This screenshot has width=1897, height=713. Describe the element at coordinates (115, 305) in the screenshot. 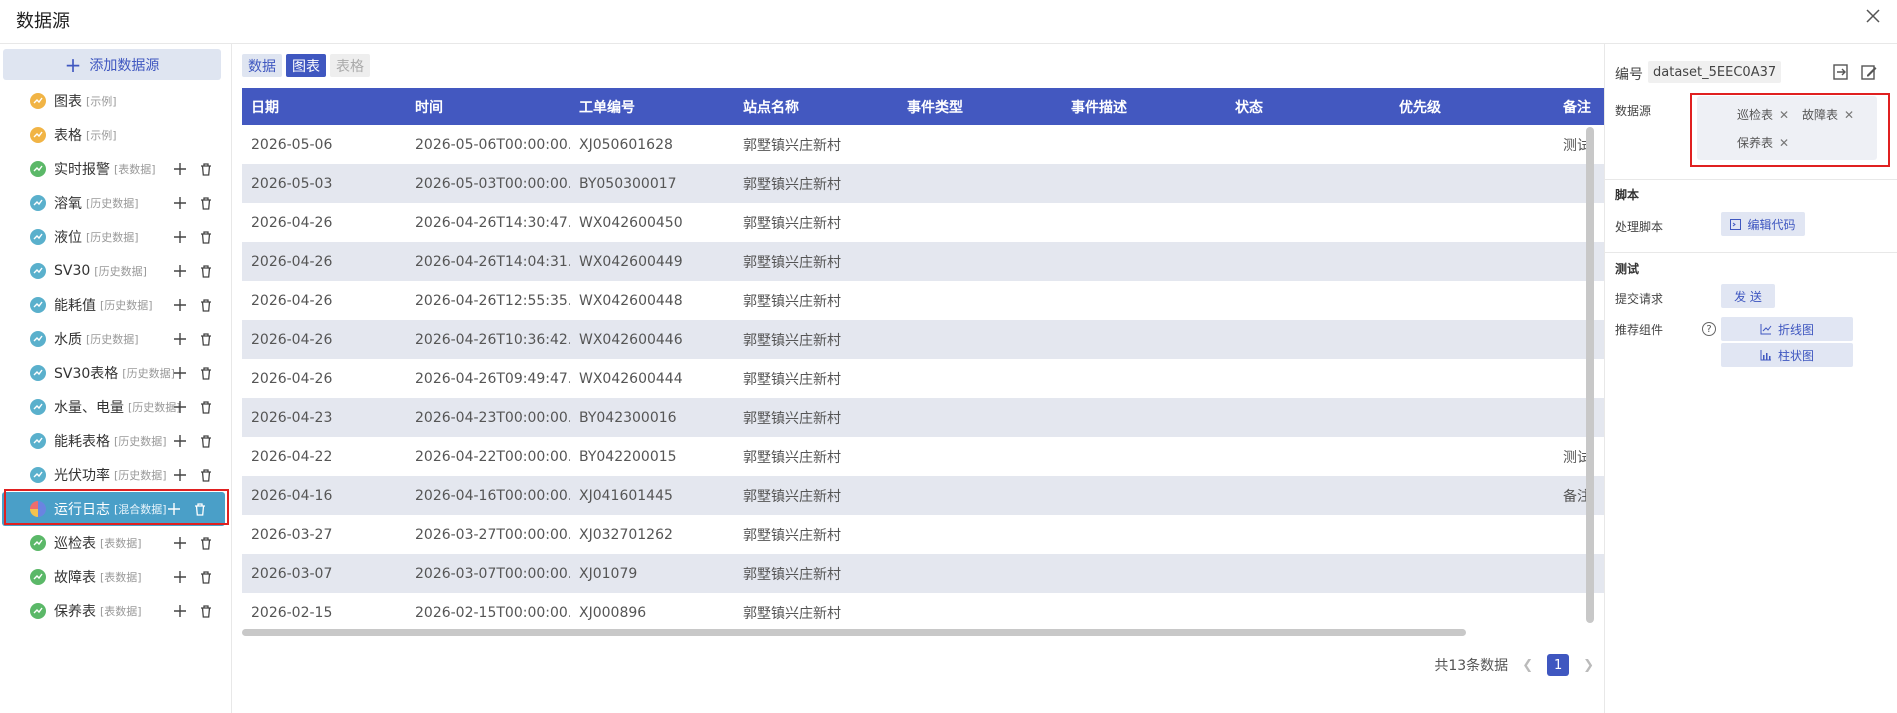

I see `datasource-item: 能耗值 [历史数据]` at that location.